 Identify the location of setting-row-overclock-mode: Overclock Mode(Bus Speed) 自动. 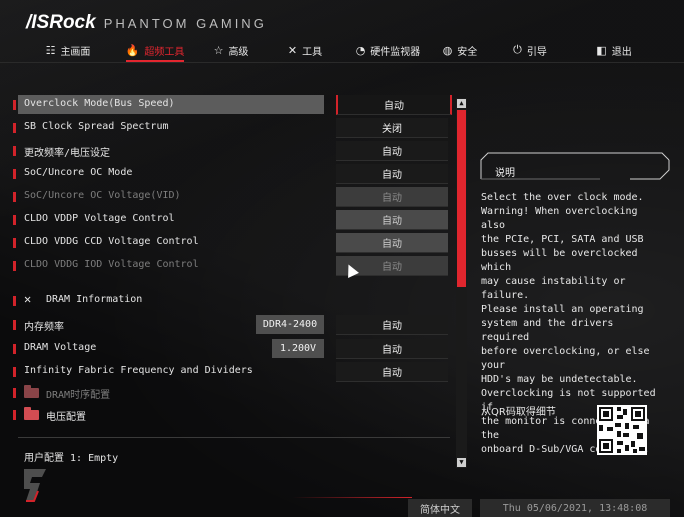
(228, 105).